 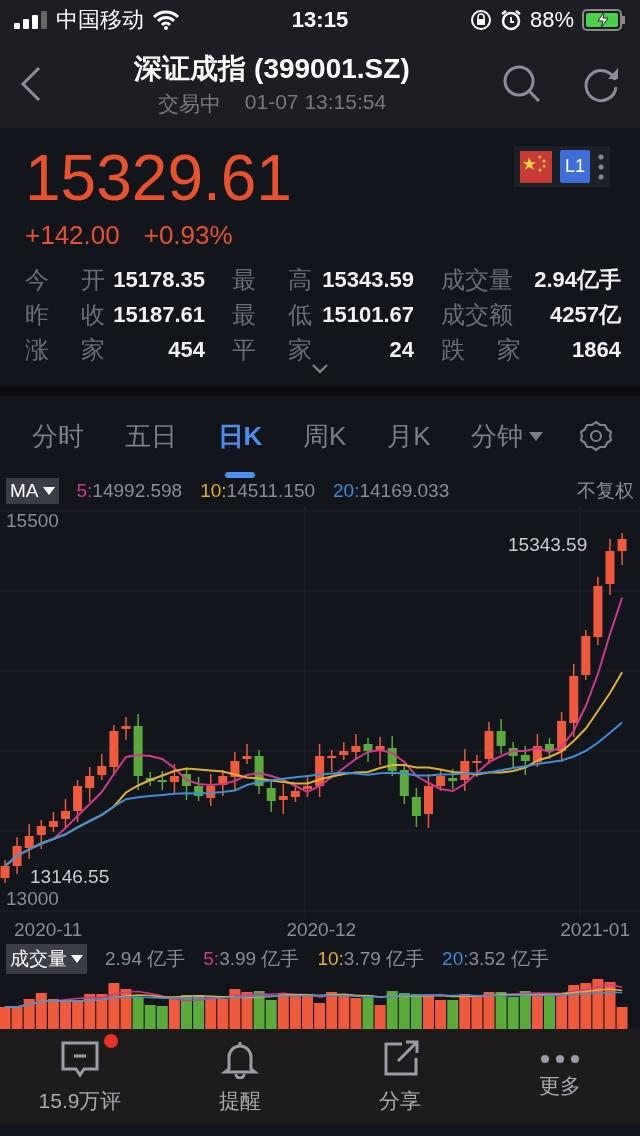 I want to click on search-icon, so click(x=522, y=84).